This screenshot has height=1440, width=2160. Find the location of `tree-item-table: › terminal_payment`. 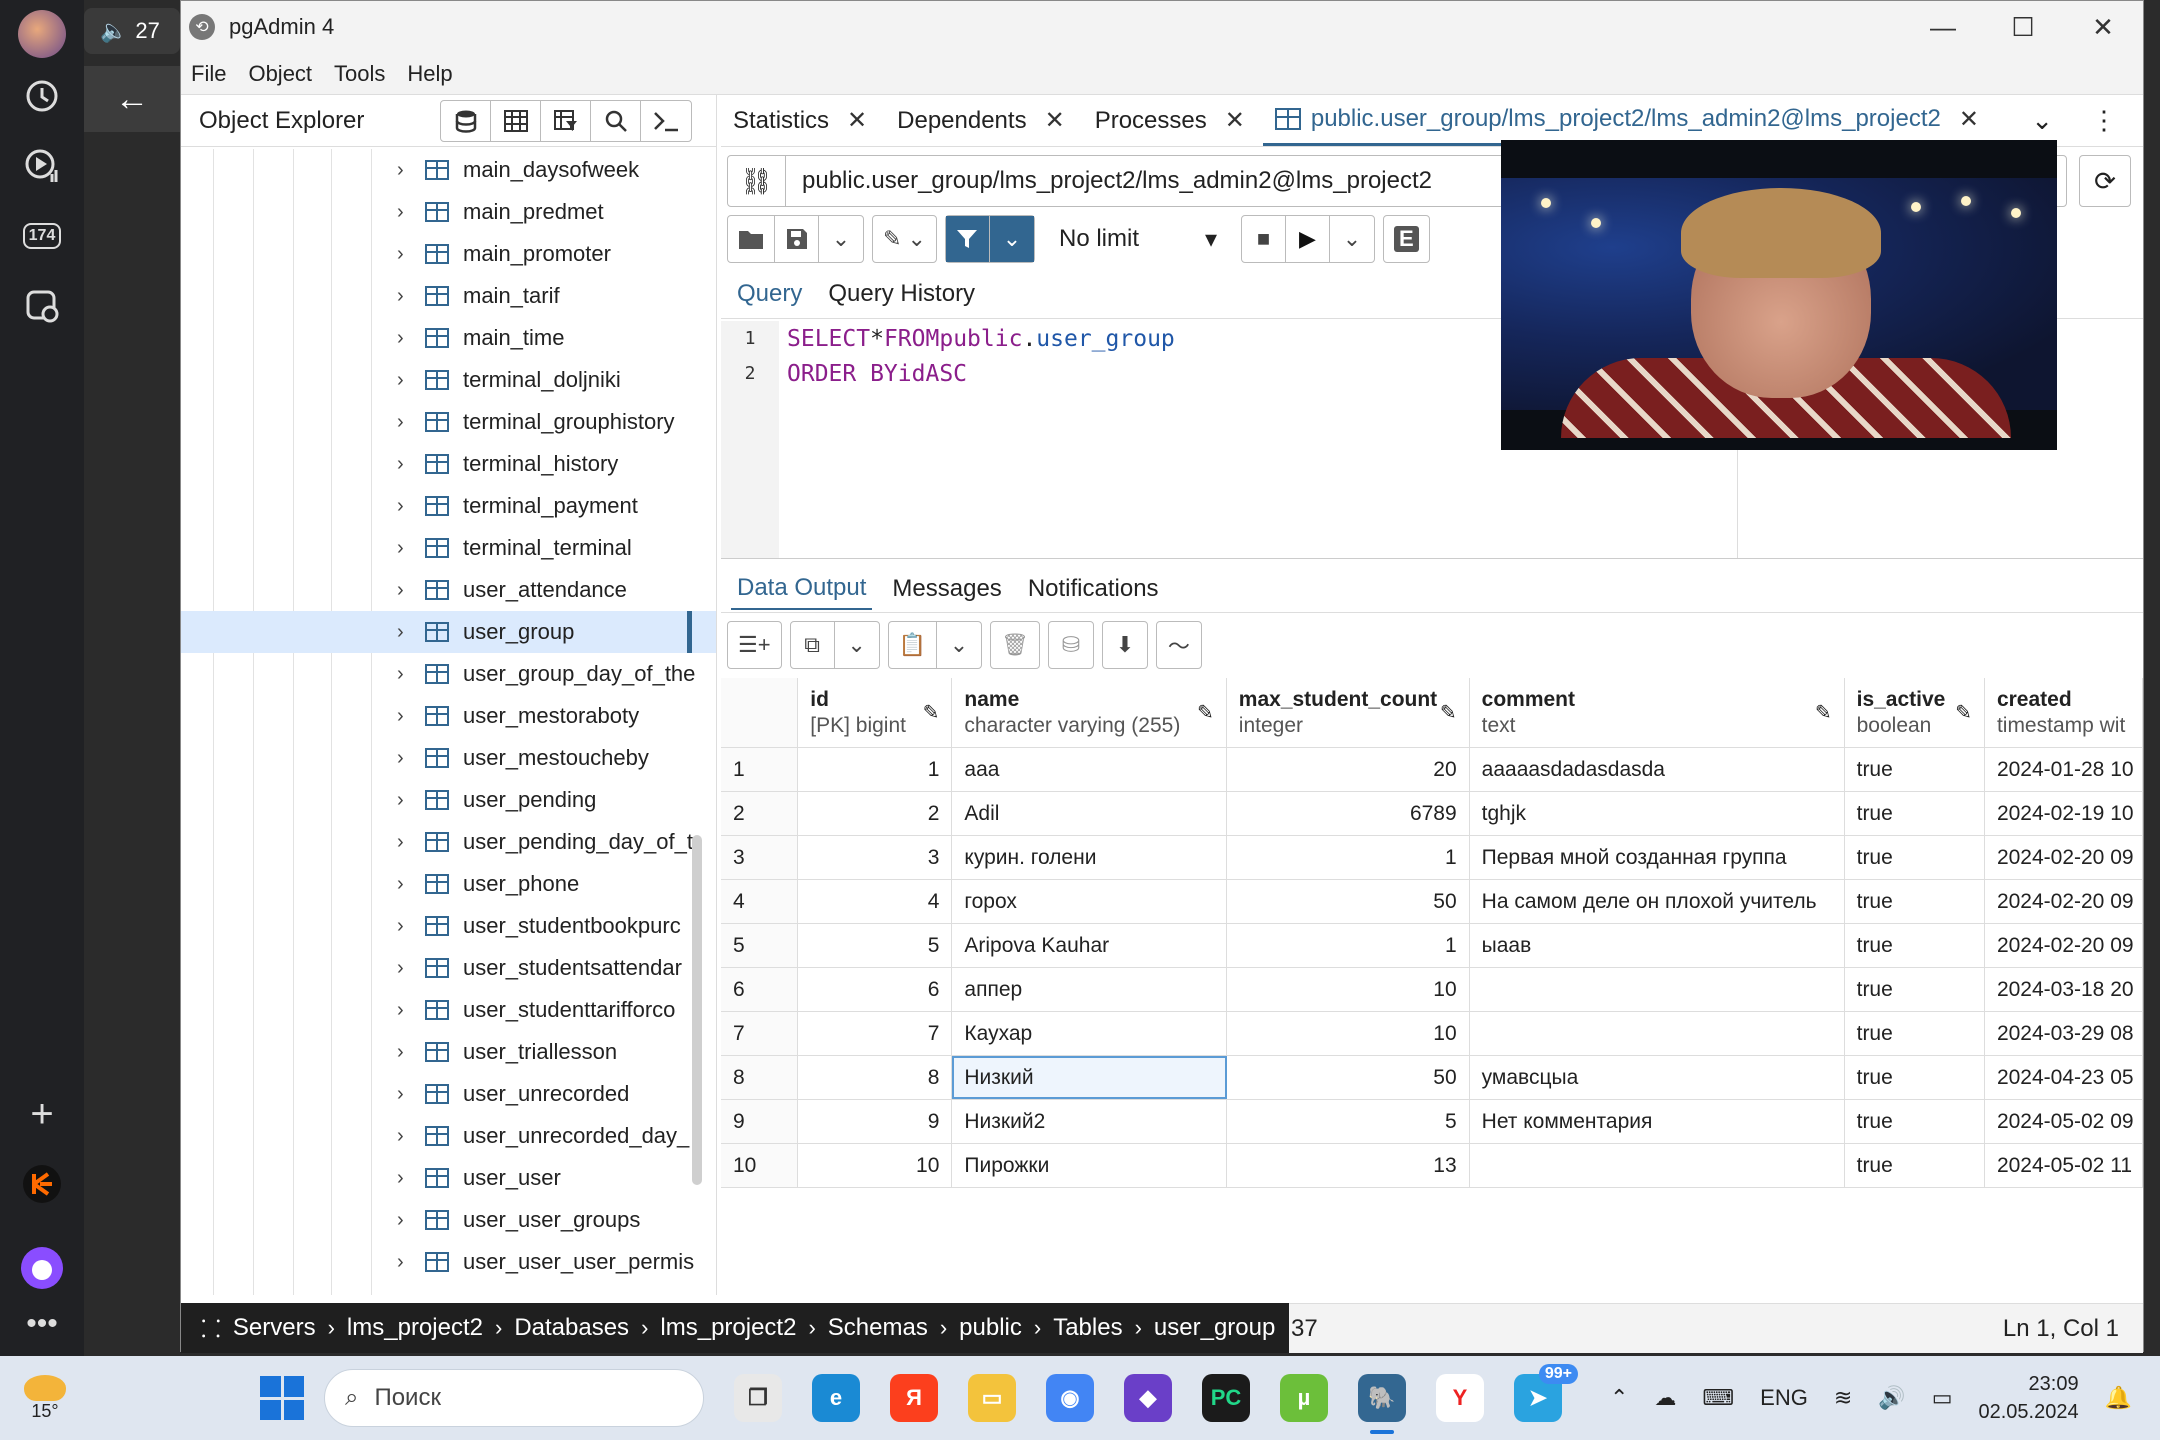

tree-item-table: › terminal_payment is located at coordinates (448, 506).